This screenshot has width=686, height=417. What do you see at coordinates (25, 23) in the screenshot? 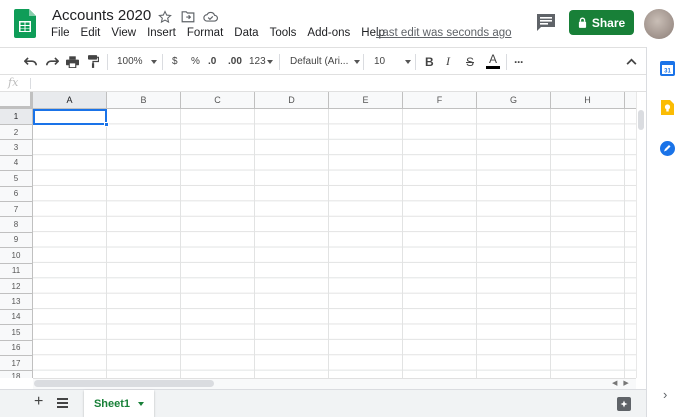
I see `sheets-logo-icon` at bounding box center [25, 23].